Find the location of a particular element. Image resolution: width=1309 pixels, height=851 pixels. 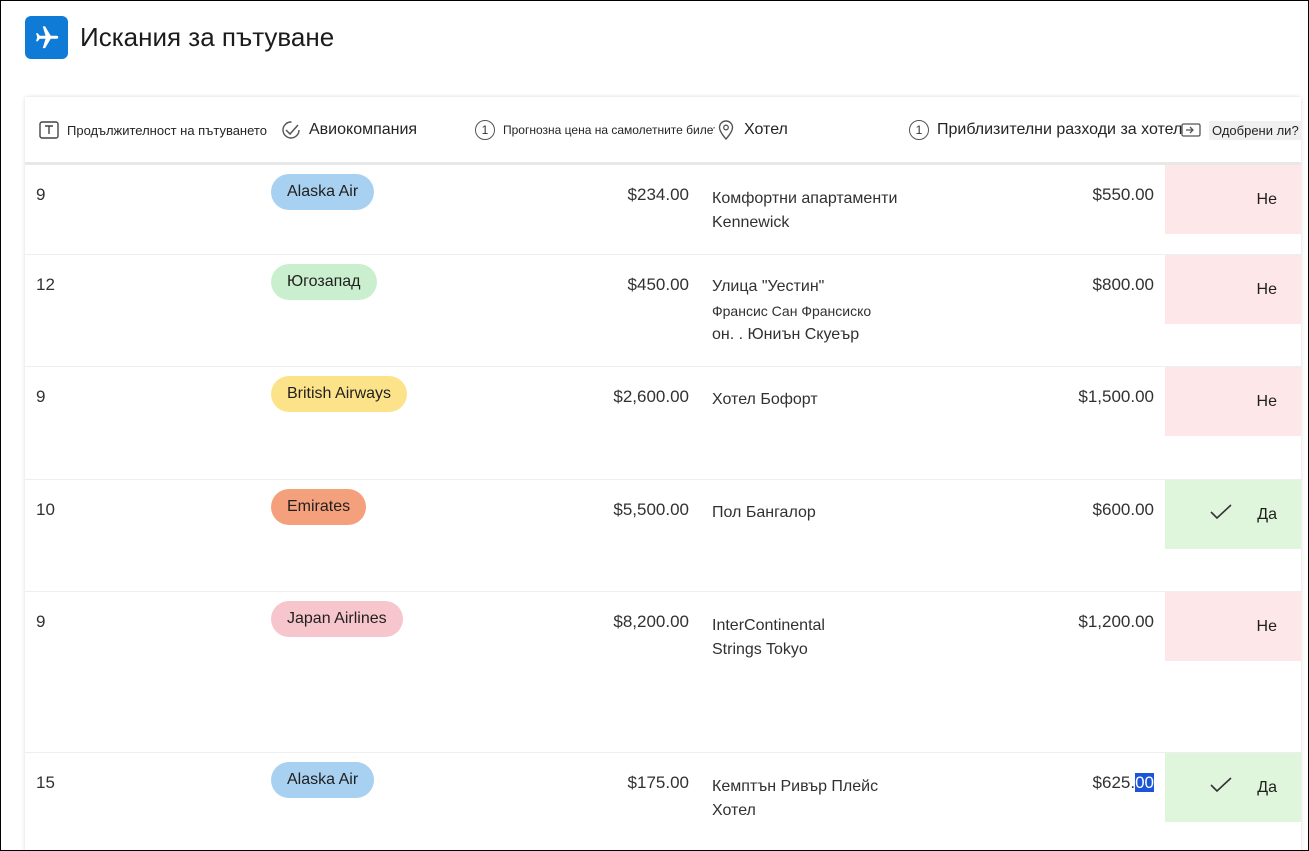

hotel-cell: InterContinental Strings Tokyo is located at coordinates (822, 638).